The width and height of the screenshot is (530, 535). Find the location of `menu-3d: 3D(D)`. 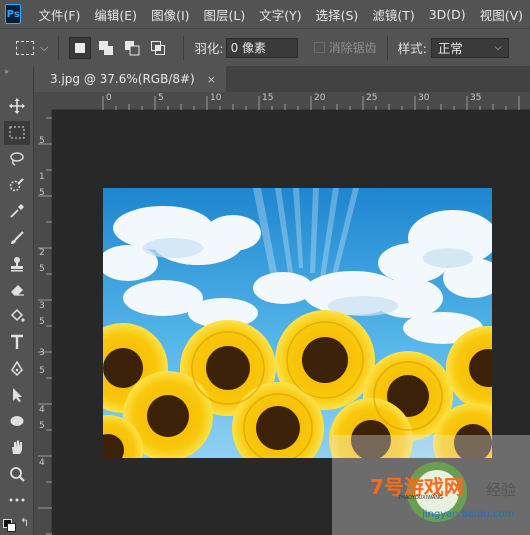

menu-3d: 3D(D) is located at coordinates (447, 14).